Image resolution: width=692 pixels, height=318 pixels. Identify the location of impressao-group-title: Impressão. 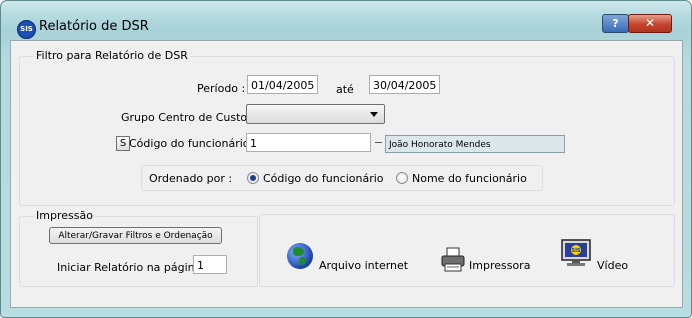
(64, 215).